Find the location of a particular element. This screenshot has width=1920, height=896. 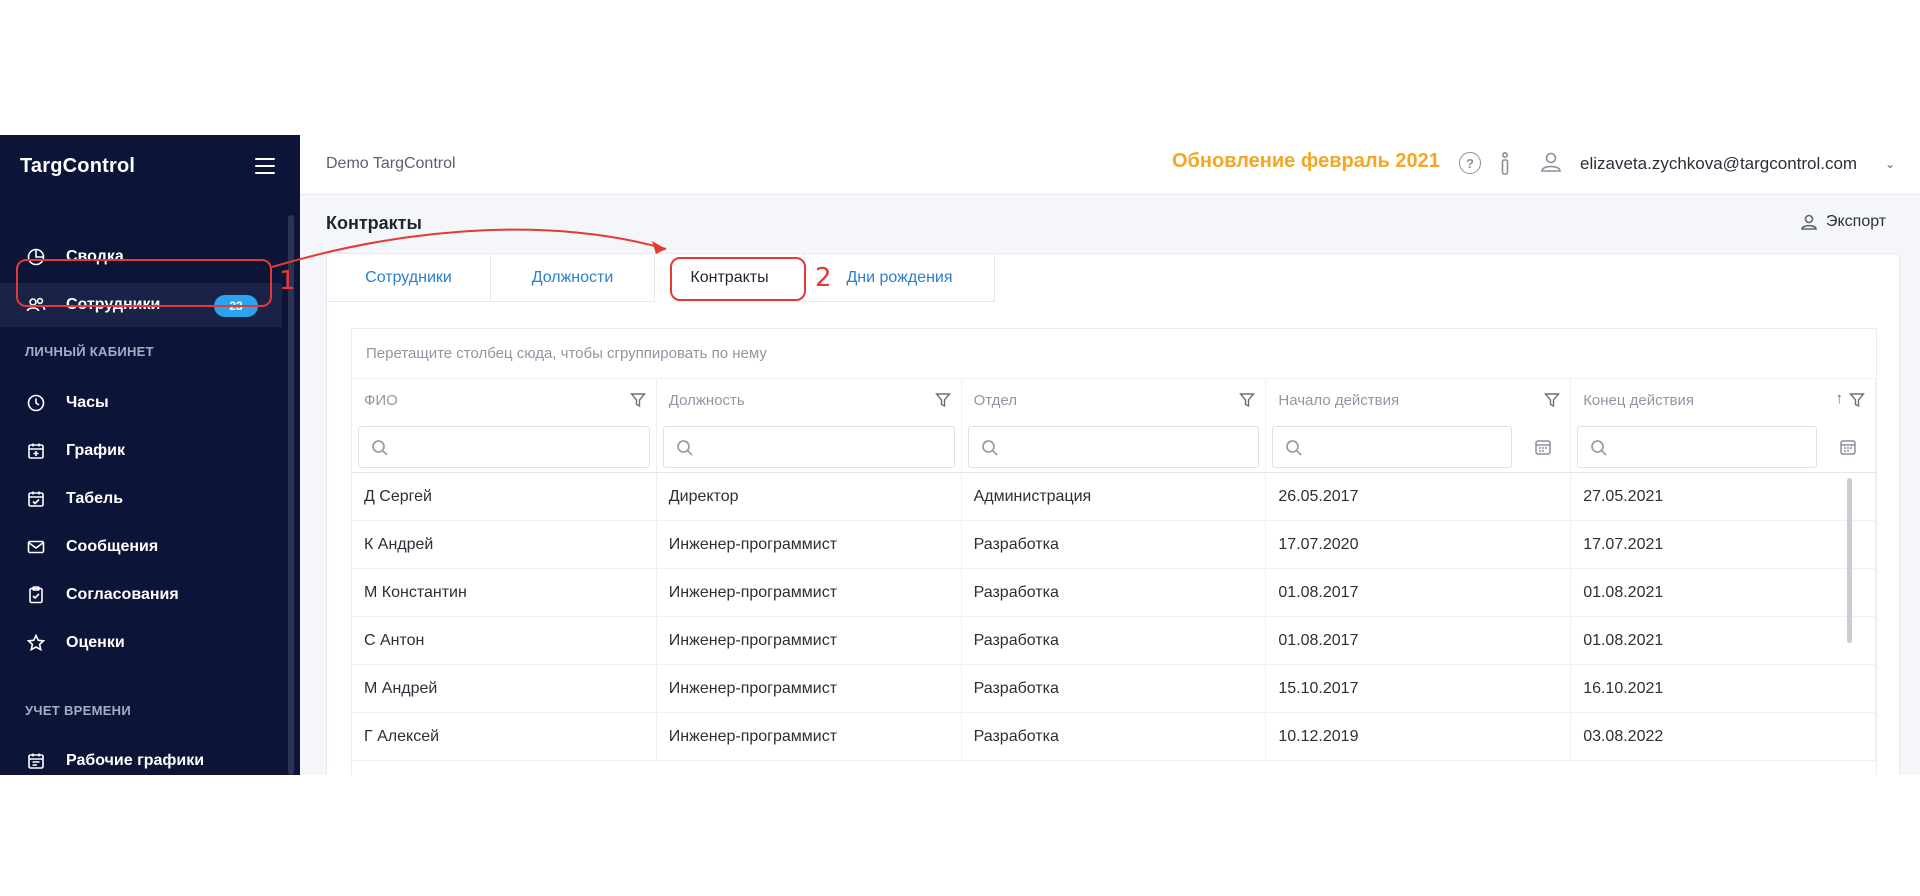

search-input-position is located at coordinates (808, 447).